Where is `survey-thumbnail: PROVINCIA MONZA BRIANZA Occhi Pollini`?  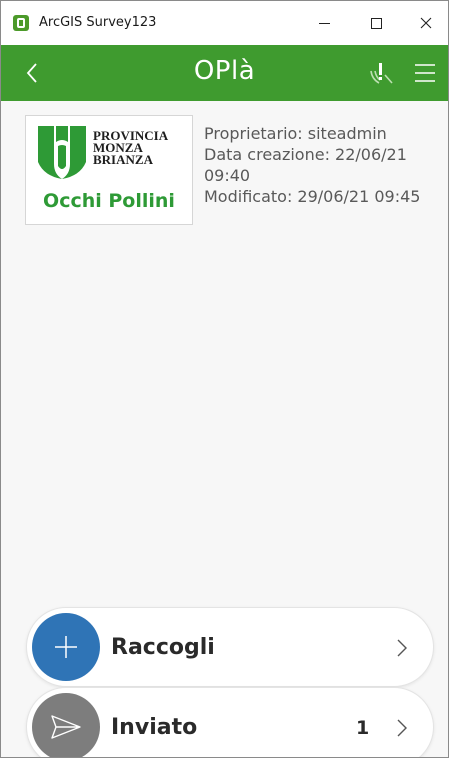 survey-thumbnail: PROVINCIA MONZA BRIANZA Occhi Pollini is located at coordinates (109, 170).